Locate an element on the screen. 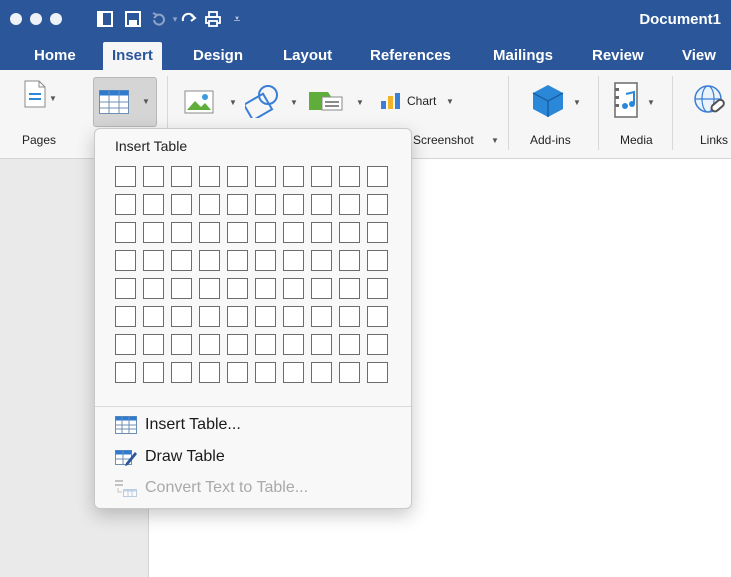 Image resolution: width=731 pixels, height=577 pixels. print-icon is located at coordinates (213, 19).